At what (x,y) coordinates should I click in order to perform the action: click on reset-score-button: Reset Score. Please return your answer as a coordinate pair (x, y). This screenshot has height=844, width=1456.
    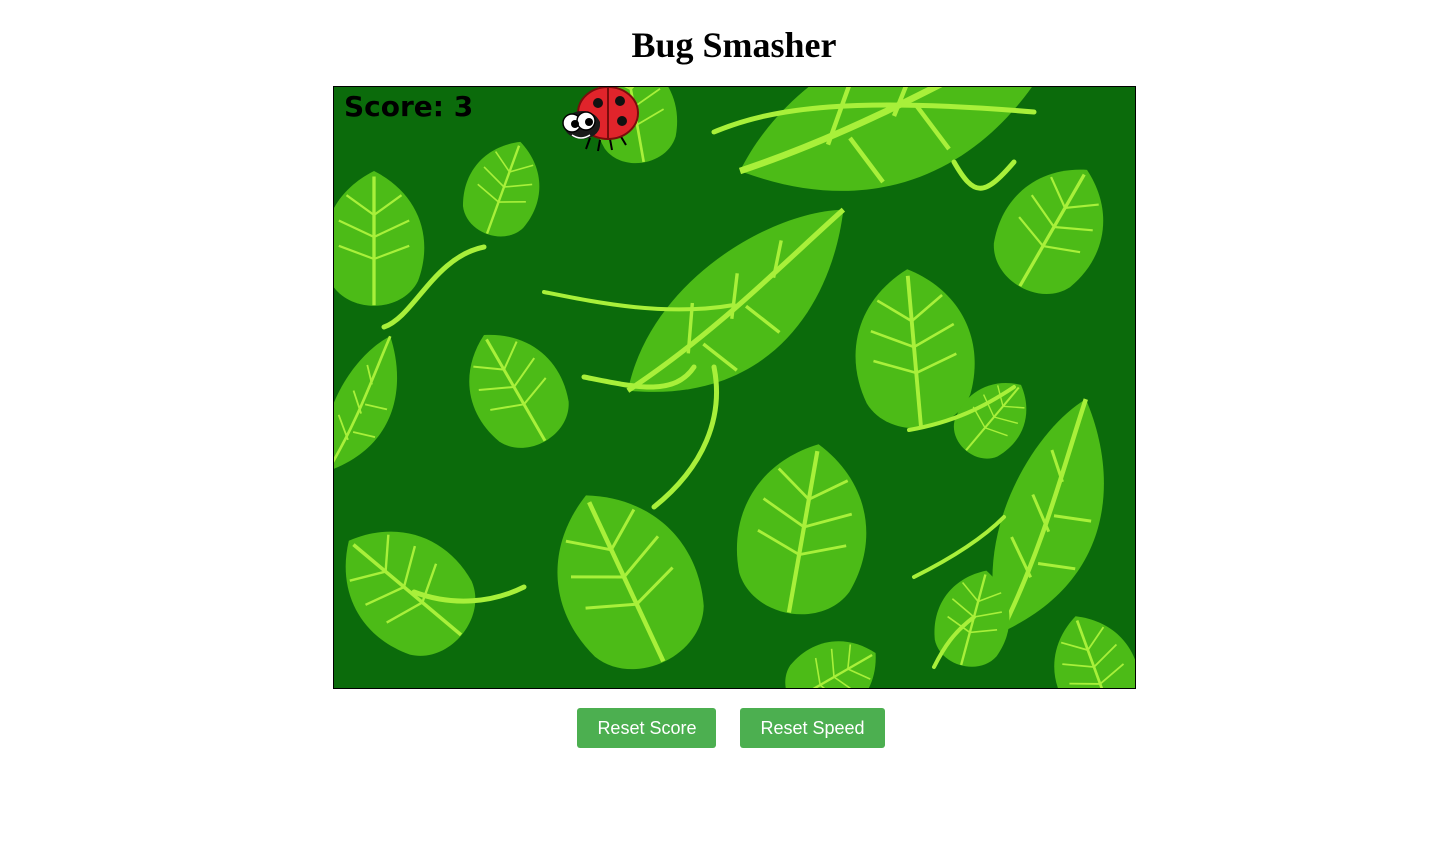
    Looking at the image, I should click on (647, 728).